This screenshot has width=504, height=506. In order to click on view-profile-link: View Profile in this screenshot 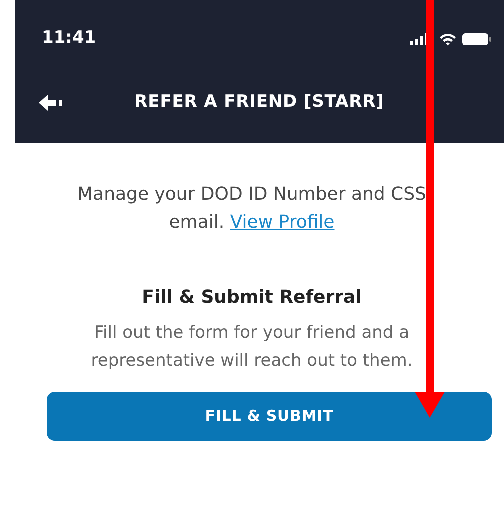, I will do `click(282, 222)`.